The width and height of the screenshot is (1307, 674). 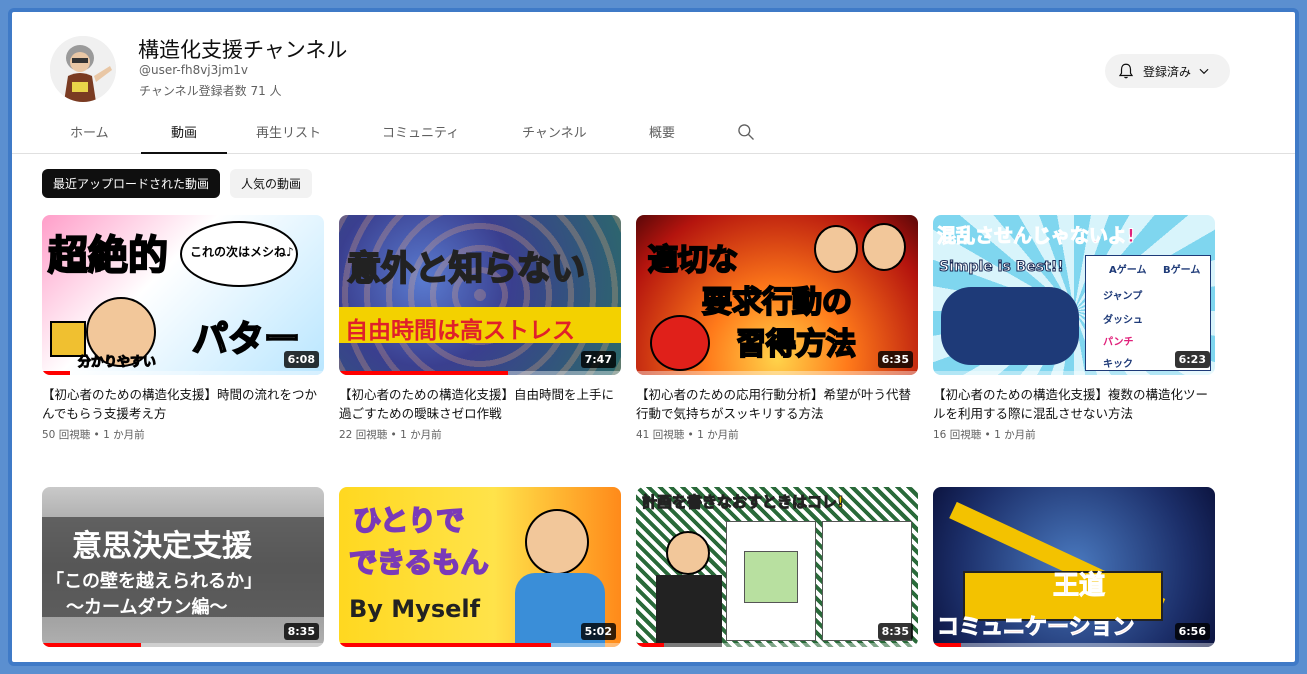 I want to click on thumb-text: 混乱させんじゃないよ!, so click(x=1036, y=236).